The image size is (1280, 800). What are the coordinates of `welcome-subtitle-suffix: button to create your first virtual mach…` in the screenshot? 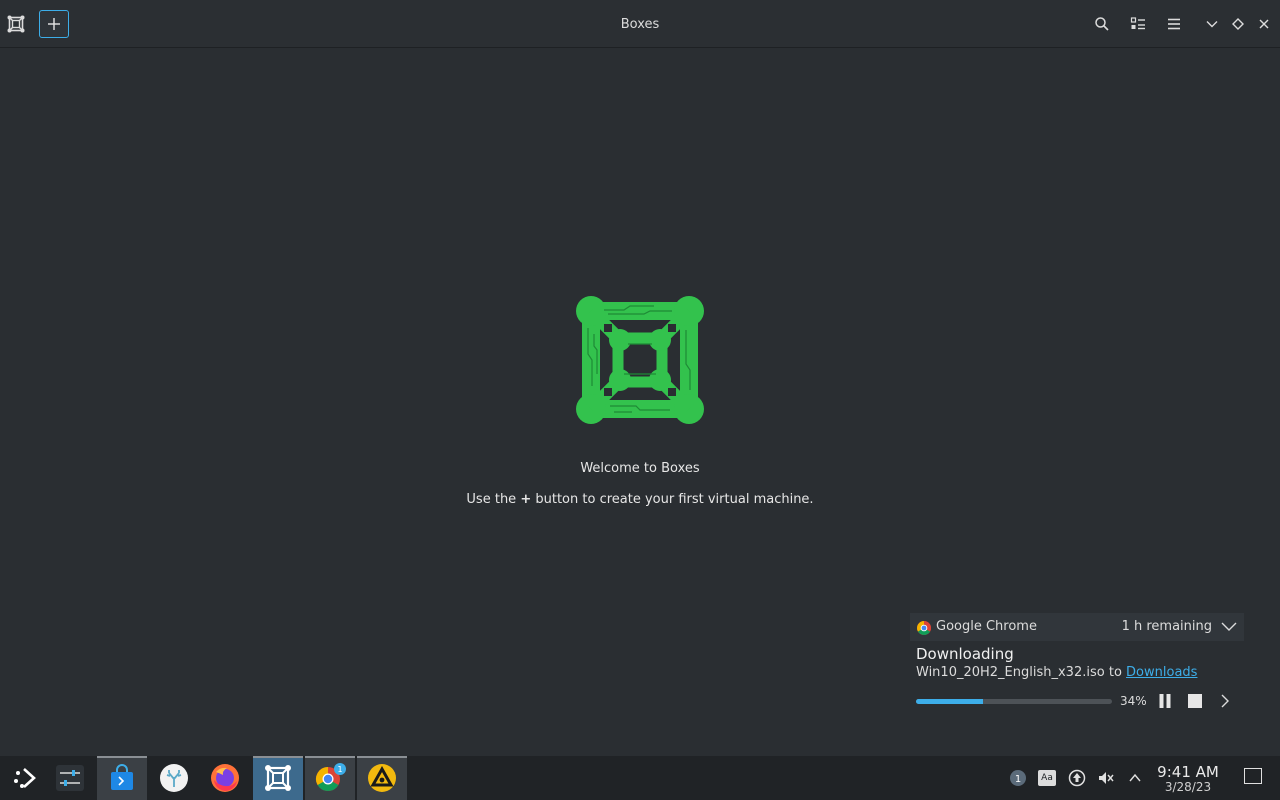 It's located at (674, 499).